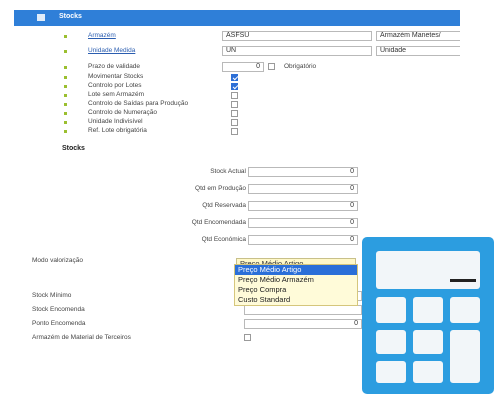 This screenshot has width=498, height=395. What do you see at coordinates (418, 51) in the screenshot?
I see `unidade-medida-description: Unidade` at bounding box center [418, 51].